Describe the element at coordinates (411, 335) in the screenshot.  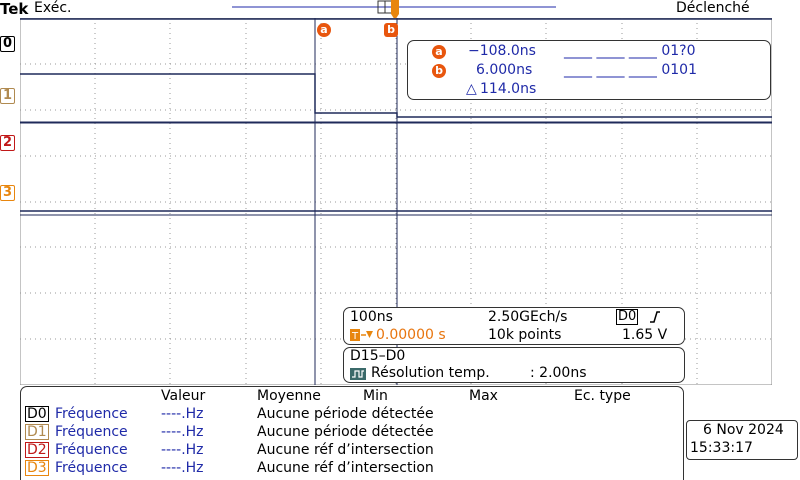
I see `trigger-position: 0.00000 s` at that location.